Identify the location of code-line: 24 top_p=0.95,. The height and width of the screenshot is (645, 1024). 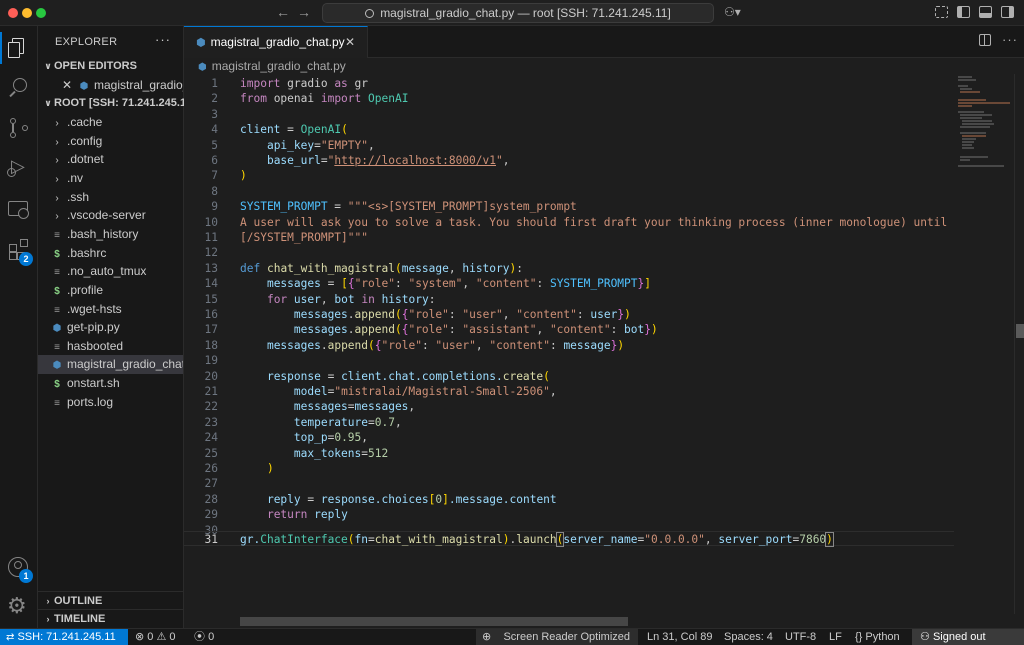
(286, 438).